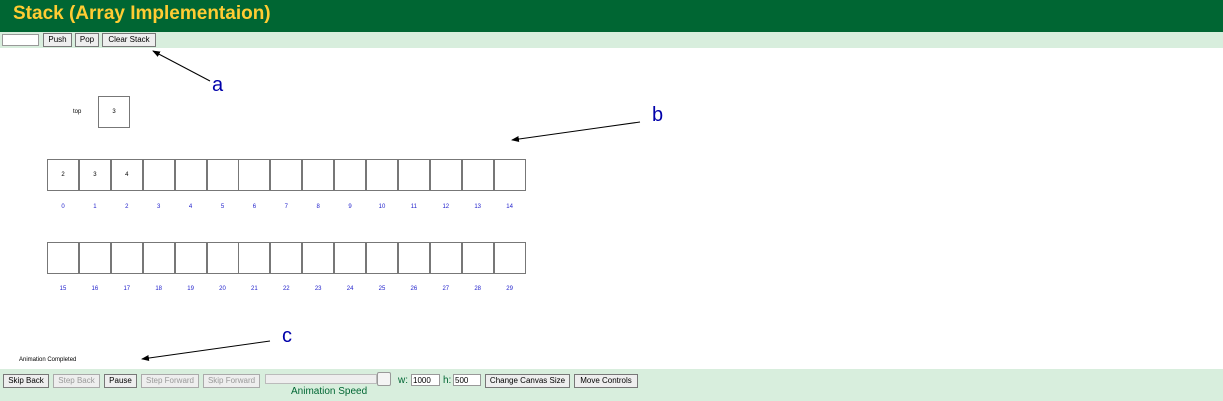 The width and height of the screenshot is (1223, 401). What do you see at coordinates (87, 40) in the screenshot?
I see `pop-button: Pop` at bounding box center [87, 40].